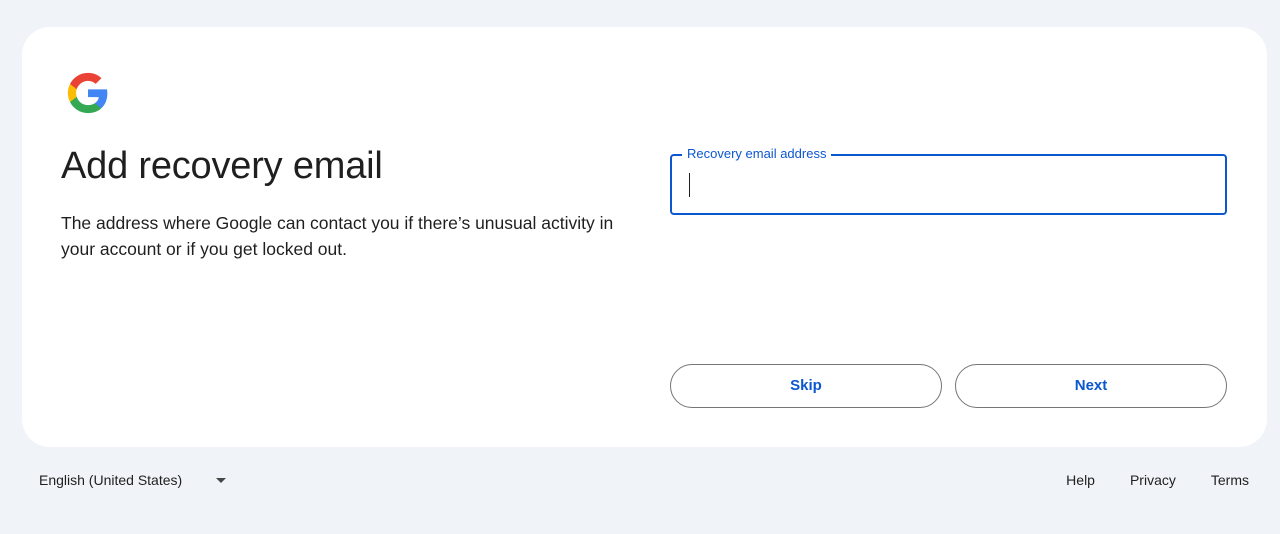  Describe the element at coordinates (953, 185) in the screenshot. I see `recovery-email-input` at that location.